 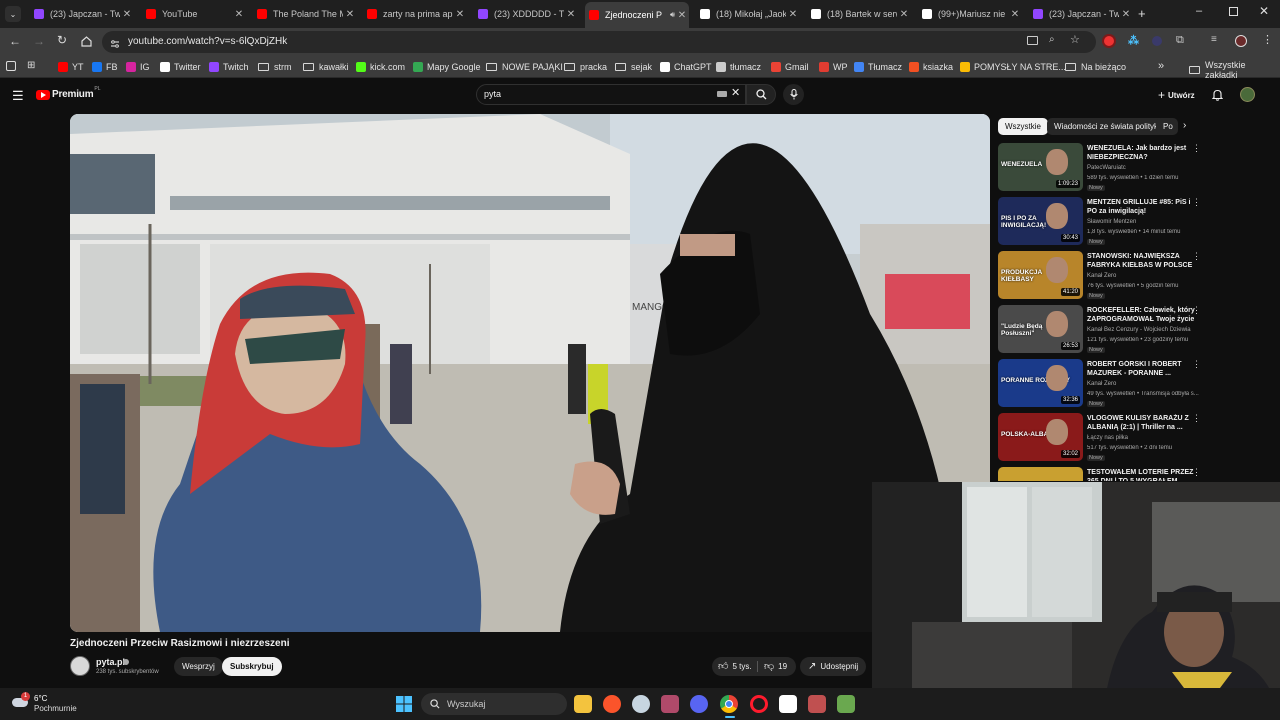 What do you see at coordinates (31, 65) in the screenshot?
I see `apps-grid-icon: ⊞` at bounding box center [31, 65].